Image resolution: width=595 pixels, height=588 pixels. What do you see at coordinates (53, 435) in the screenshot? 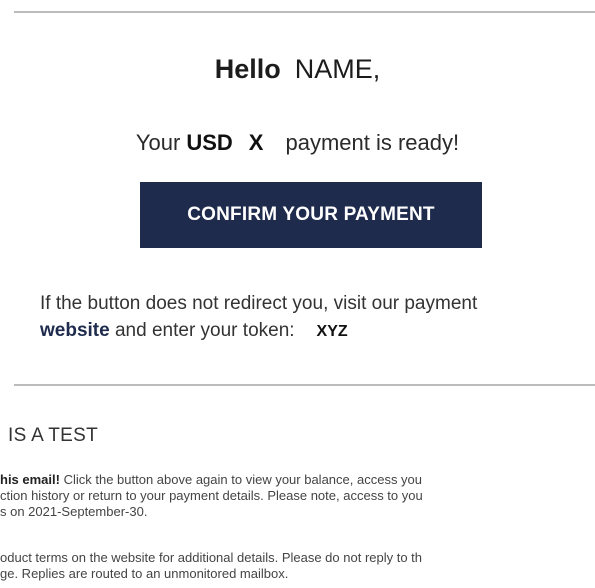
I see `test-notice-heading: IS A TEST` at bounding box center [53, 435].